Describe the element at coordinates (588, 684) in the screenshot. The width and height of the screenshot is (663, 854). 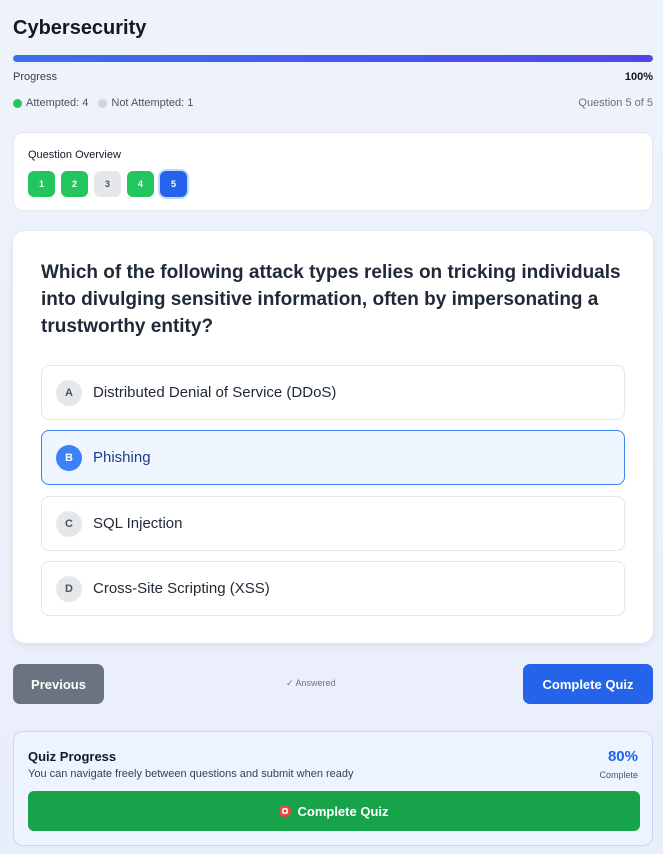
I see `complete-quiz-button: Complete Quiz` at that location.